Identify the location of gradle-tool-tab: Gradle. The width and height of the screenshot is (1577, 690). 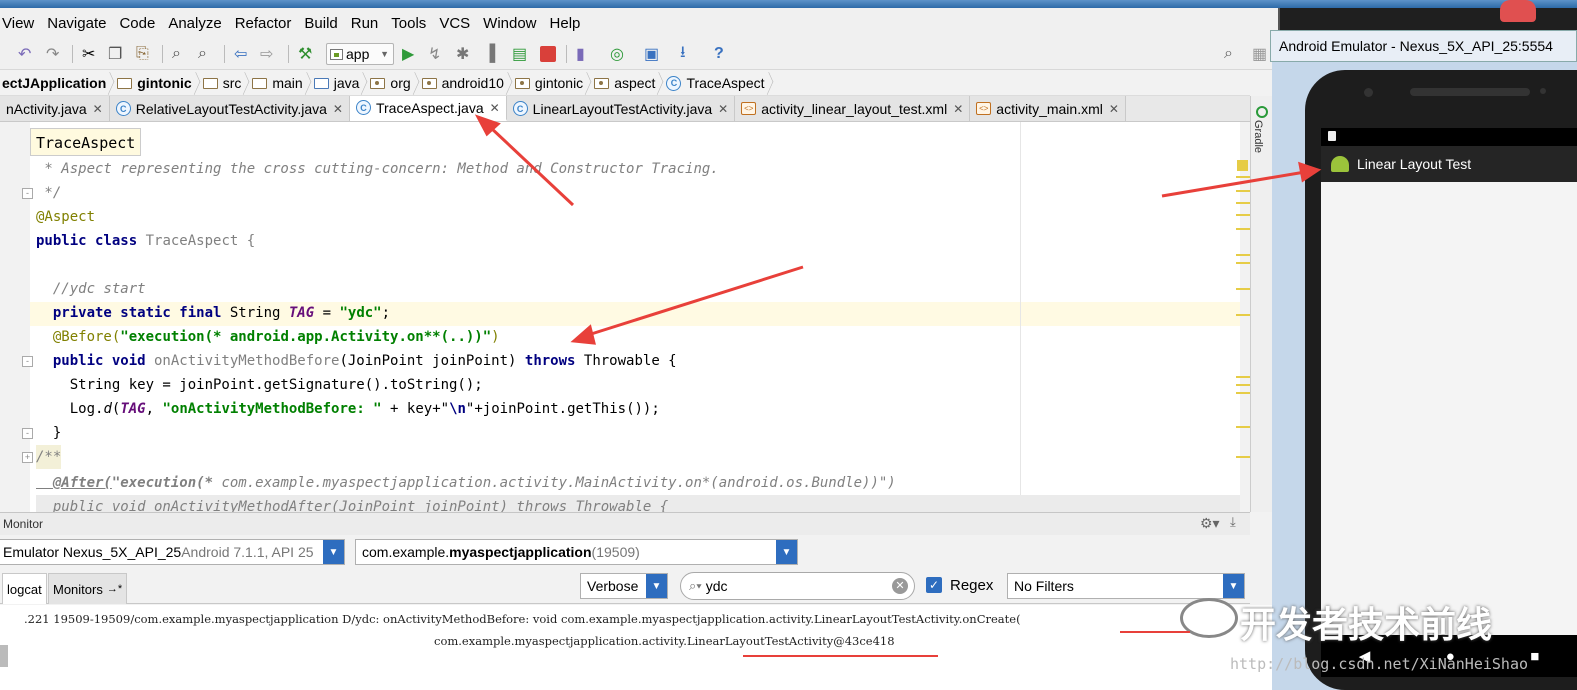
(1258, 136).